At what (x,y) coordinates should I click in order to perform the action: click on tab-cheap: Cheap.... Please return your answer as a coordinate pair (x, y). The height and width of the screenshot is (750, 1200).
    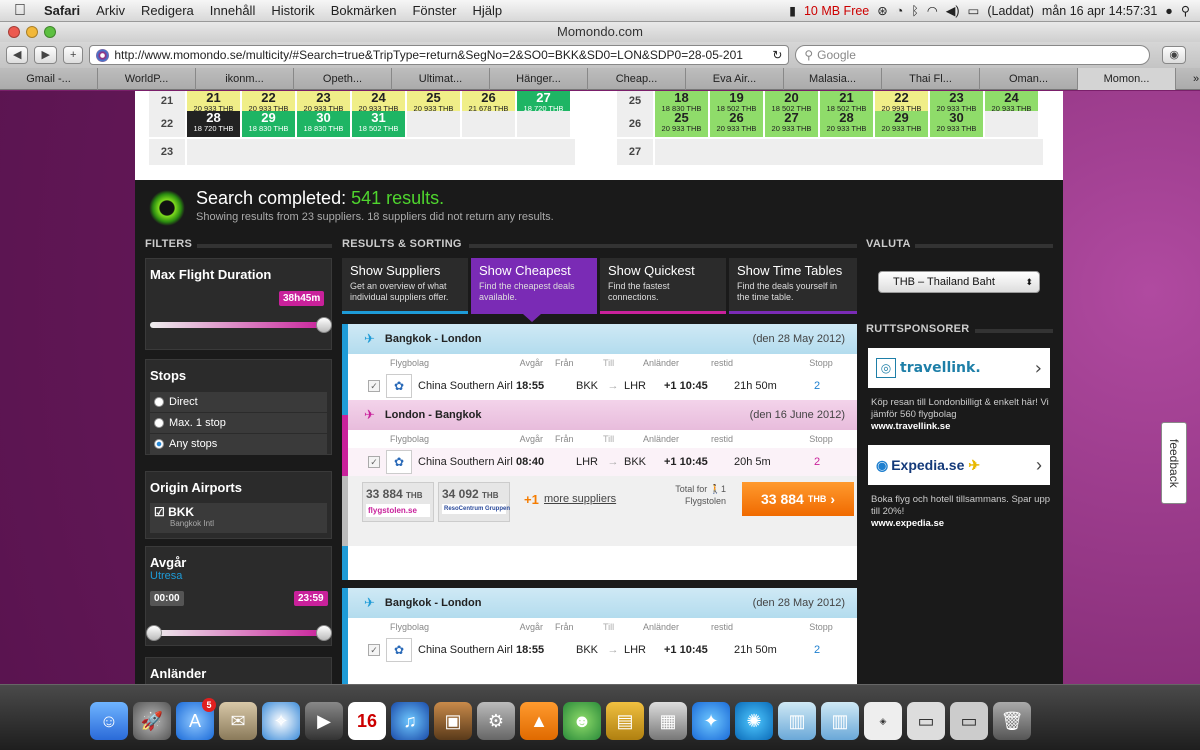
    Looking at the image, I should click on (637, 78).